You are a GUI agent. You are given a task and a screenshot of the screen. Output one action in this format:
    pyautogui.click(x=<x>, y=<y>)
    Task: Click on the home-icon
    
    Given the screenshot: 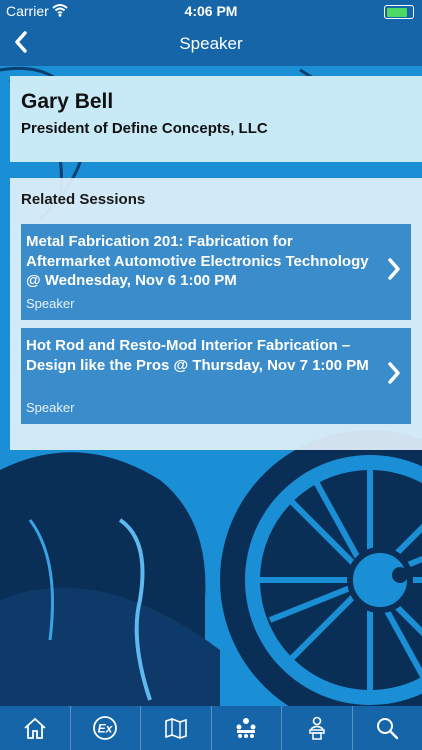 What is the action you would take?
    pyautogui.click(x=35, y=728)
    